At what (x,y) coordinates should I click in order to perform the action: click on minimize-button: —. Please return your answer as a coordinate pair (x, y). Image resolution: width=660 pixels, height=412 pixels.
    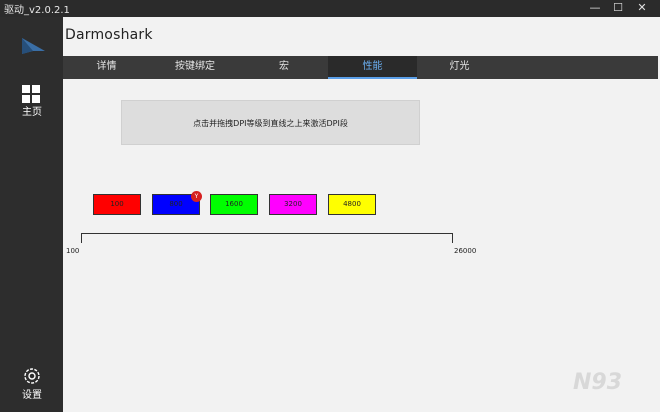
    Looking at the image, I should click on (595, 8).